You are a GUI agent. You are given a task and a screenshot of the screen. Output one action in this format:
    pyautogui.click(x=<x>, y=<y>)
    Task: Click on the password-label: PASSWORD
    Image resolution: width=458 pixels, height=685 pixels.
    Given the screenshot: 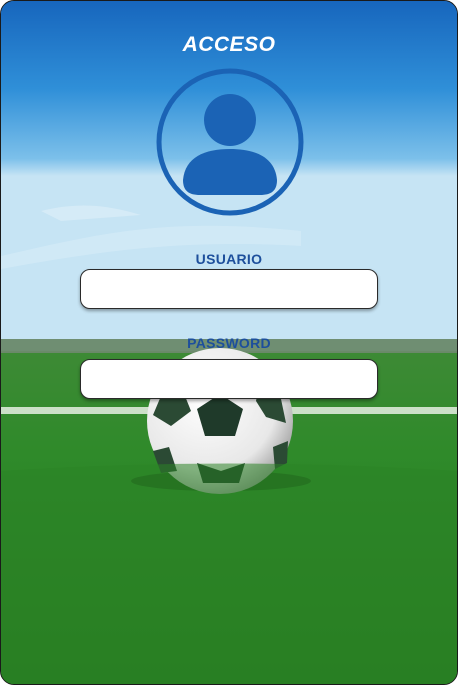 What is the action you would take?
    pyautogui.click(x=229, y=343)
    